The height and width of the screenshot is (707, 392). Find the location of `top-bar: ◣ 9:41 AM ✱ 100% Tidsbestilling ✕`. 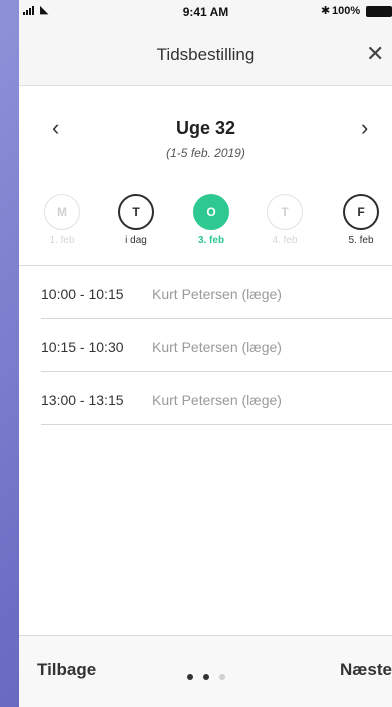

top-bar: ◣ 9:41 AM ✱ 100% Tidsbestilling ✕ is located at coordinates (205, 43).